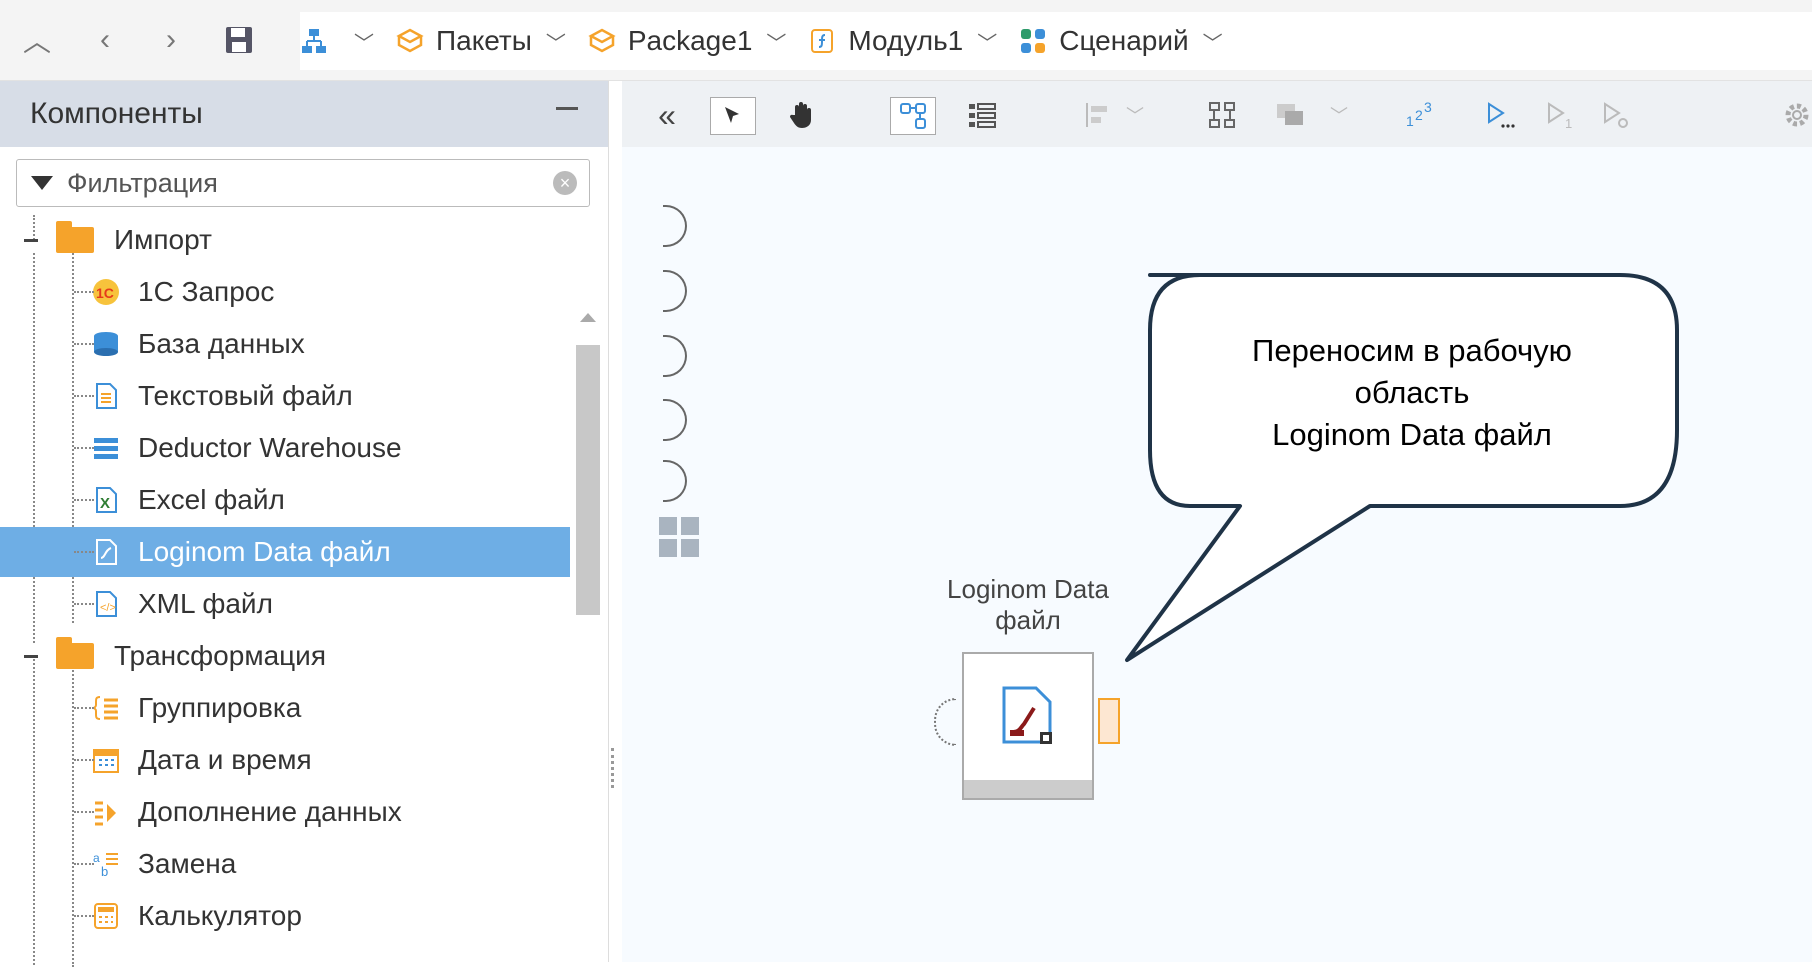  Describe the element at coordinates (239, 40) in the screenshot. I see `save-button` at that location.